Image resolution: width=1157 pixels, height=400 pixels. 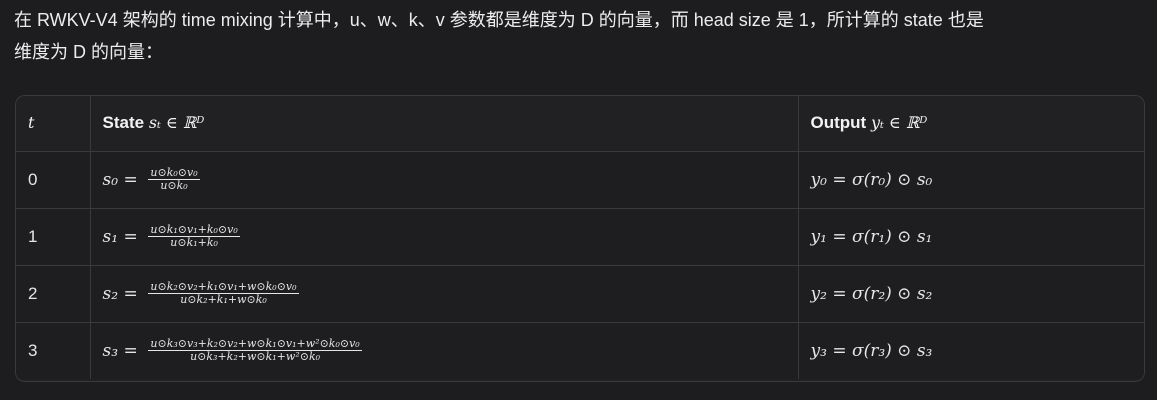 I want to click on state-denominator: u⊙k₀, so click(x=174, y=185).